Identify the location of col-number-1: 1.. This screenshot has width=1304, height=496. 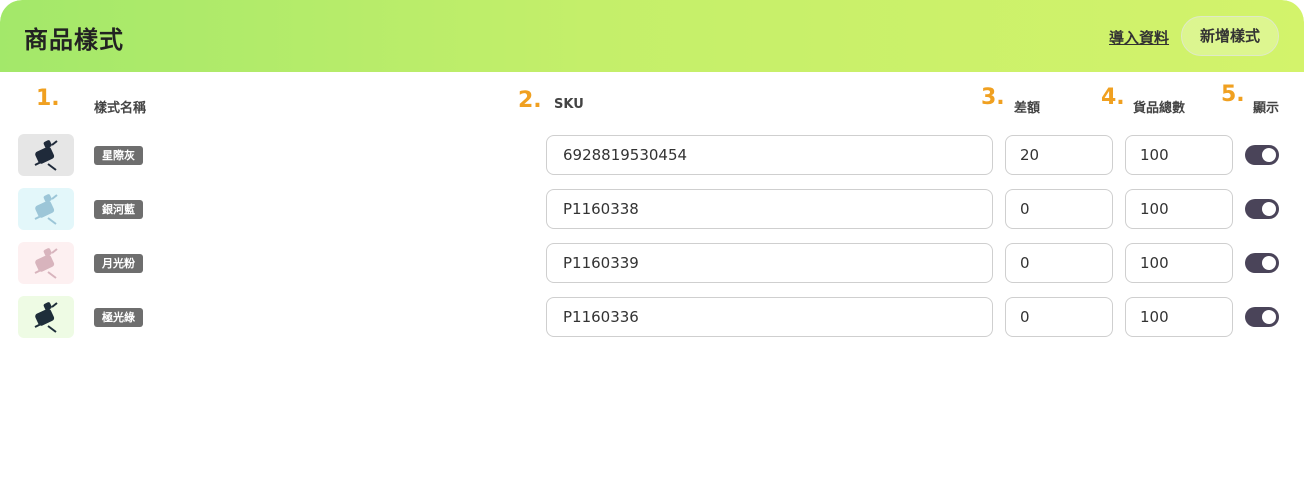
(48, 98).